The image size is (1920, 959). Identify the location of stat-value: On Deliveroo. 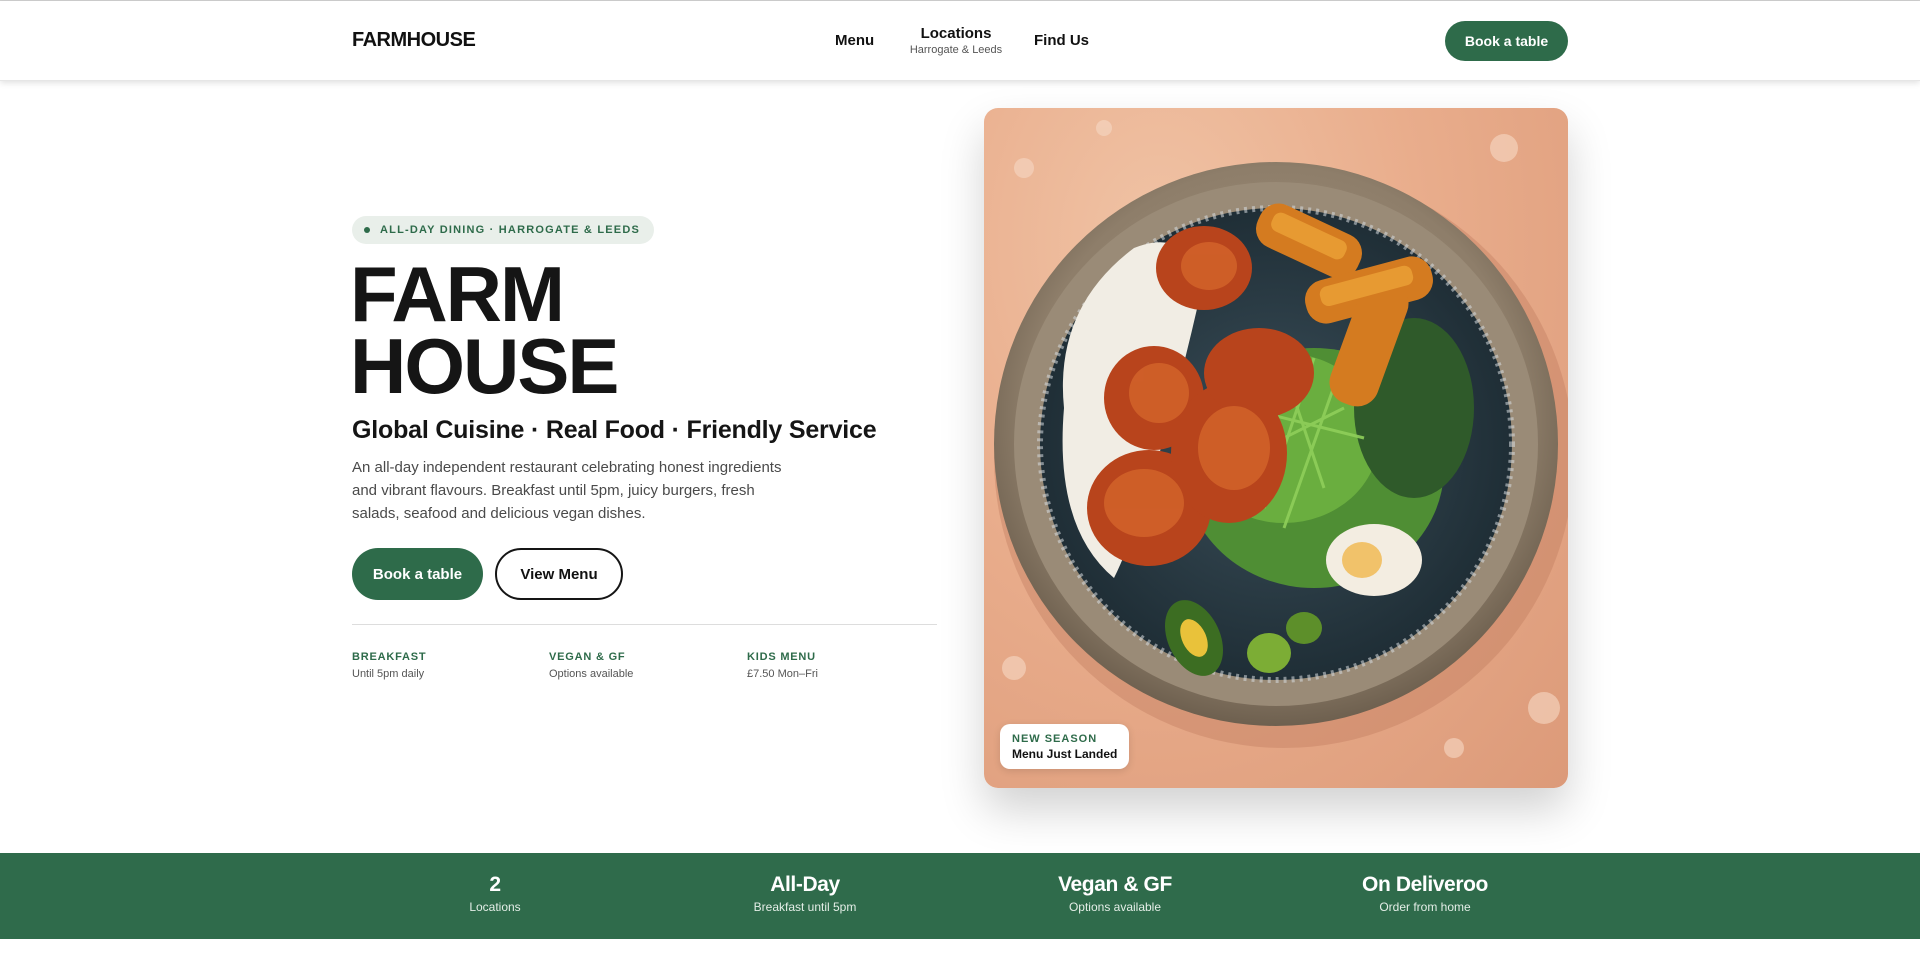
(1425, 884).